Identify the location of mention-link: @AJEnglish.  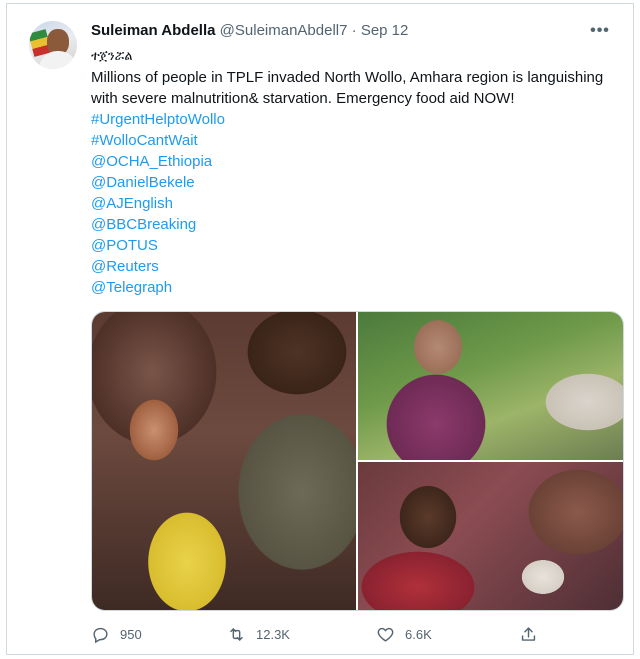
(359, 203).